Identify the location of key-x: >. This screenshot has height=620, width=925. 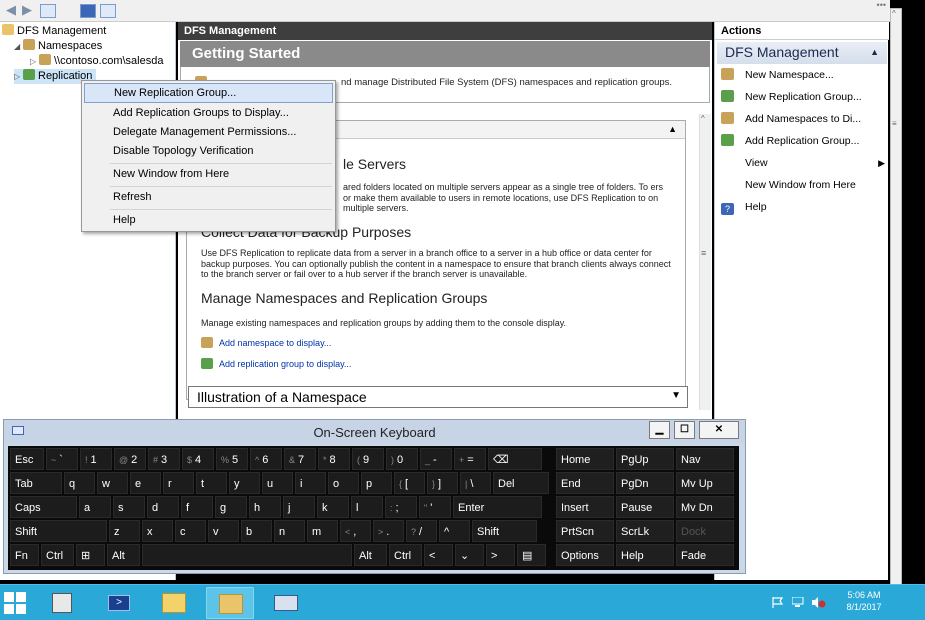
(500, 555).